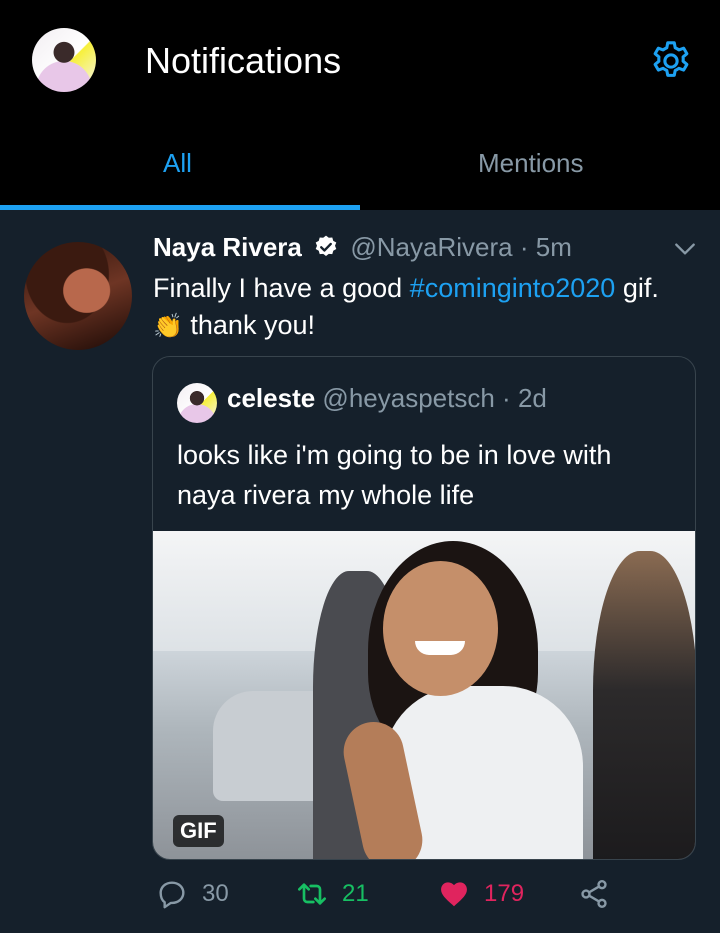  What do you see at coordinates (440, 648) in the screenshot?
I see `gif-woman-smile` at bounding box center [440, 648].